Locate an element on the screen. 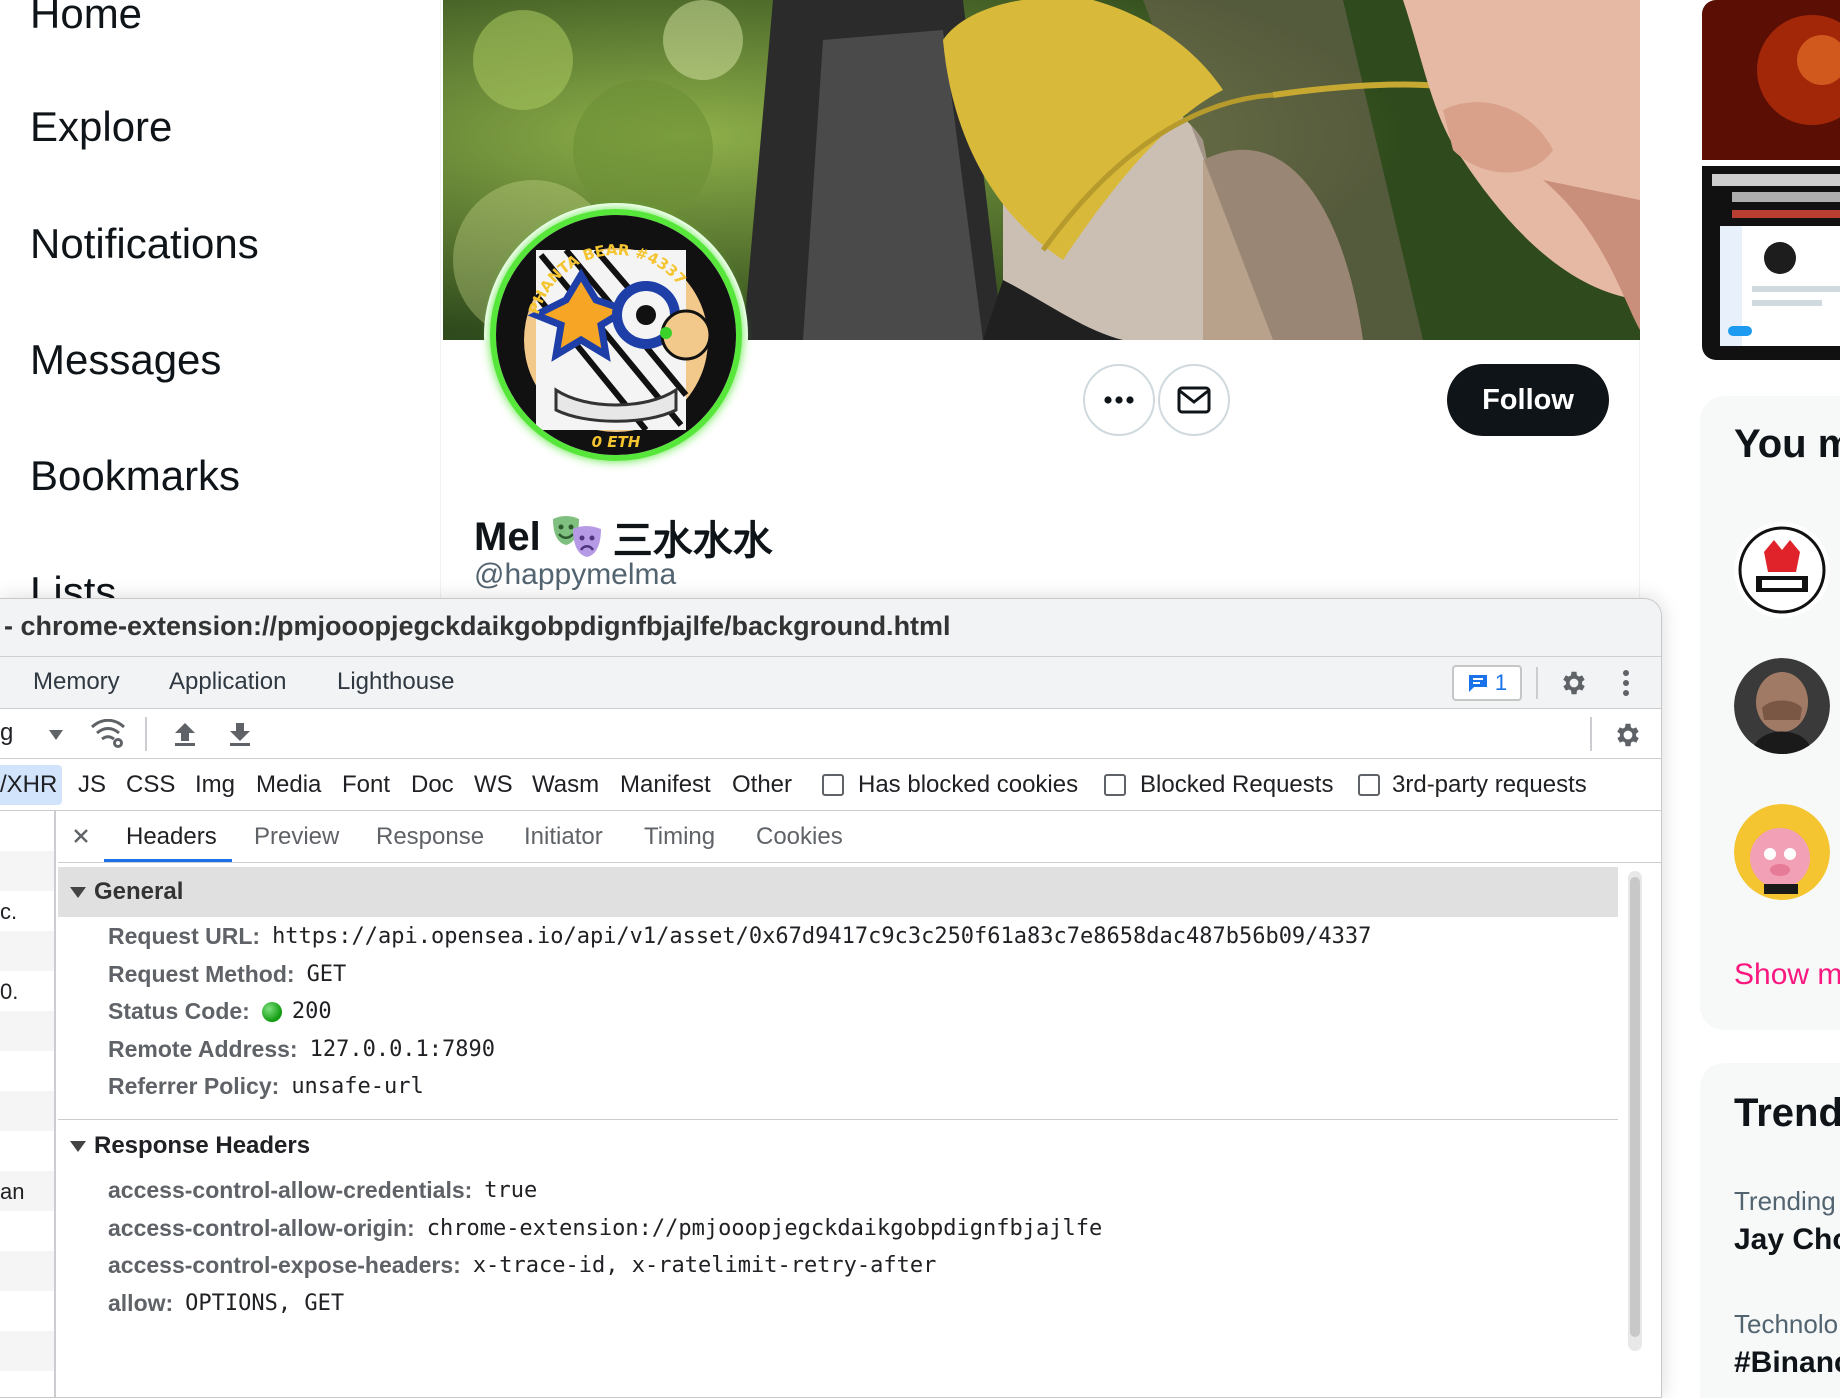  trend-category-1: Trending is located at coordinates (1785, 1201).